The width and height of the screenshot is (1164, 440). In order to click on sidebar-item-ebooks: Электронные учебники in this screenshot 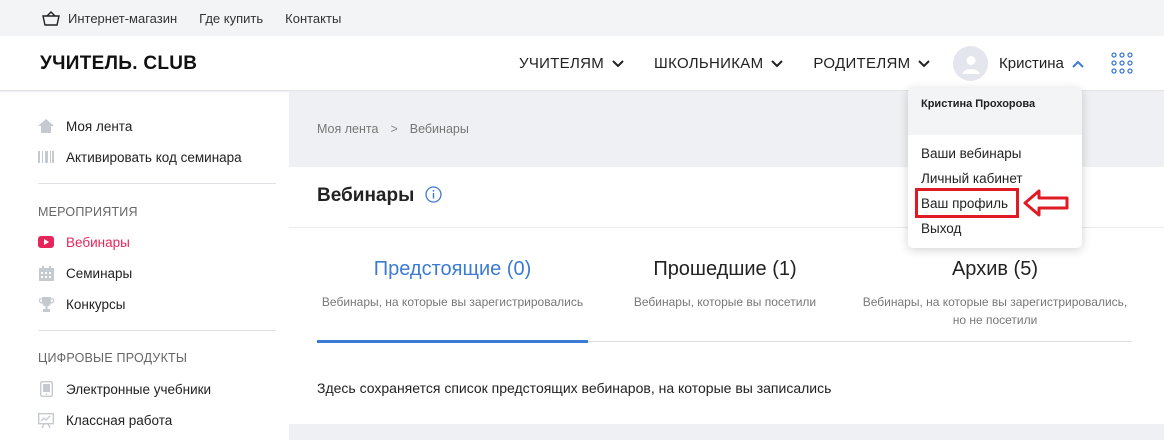, I will do `click(124, 389)`.